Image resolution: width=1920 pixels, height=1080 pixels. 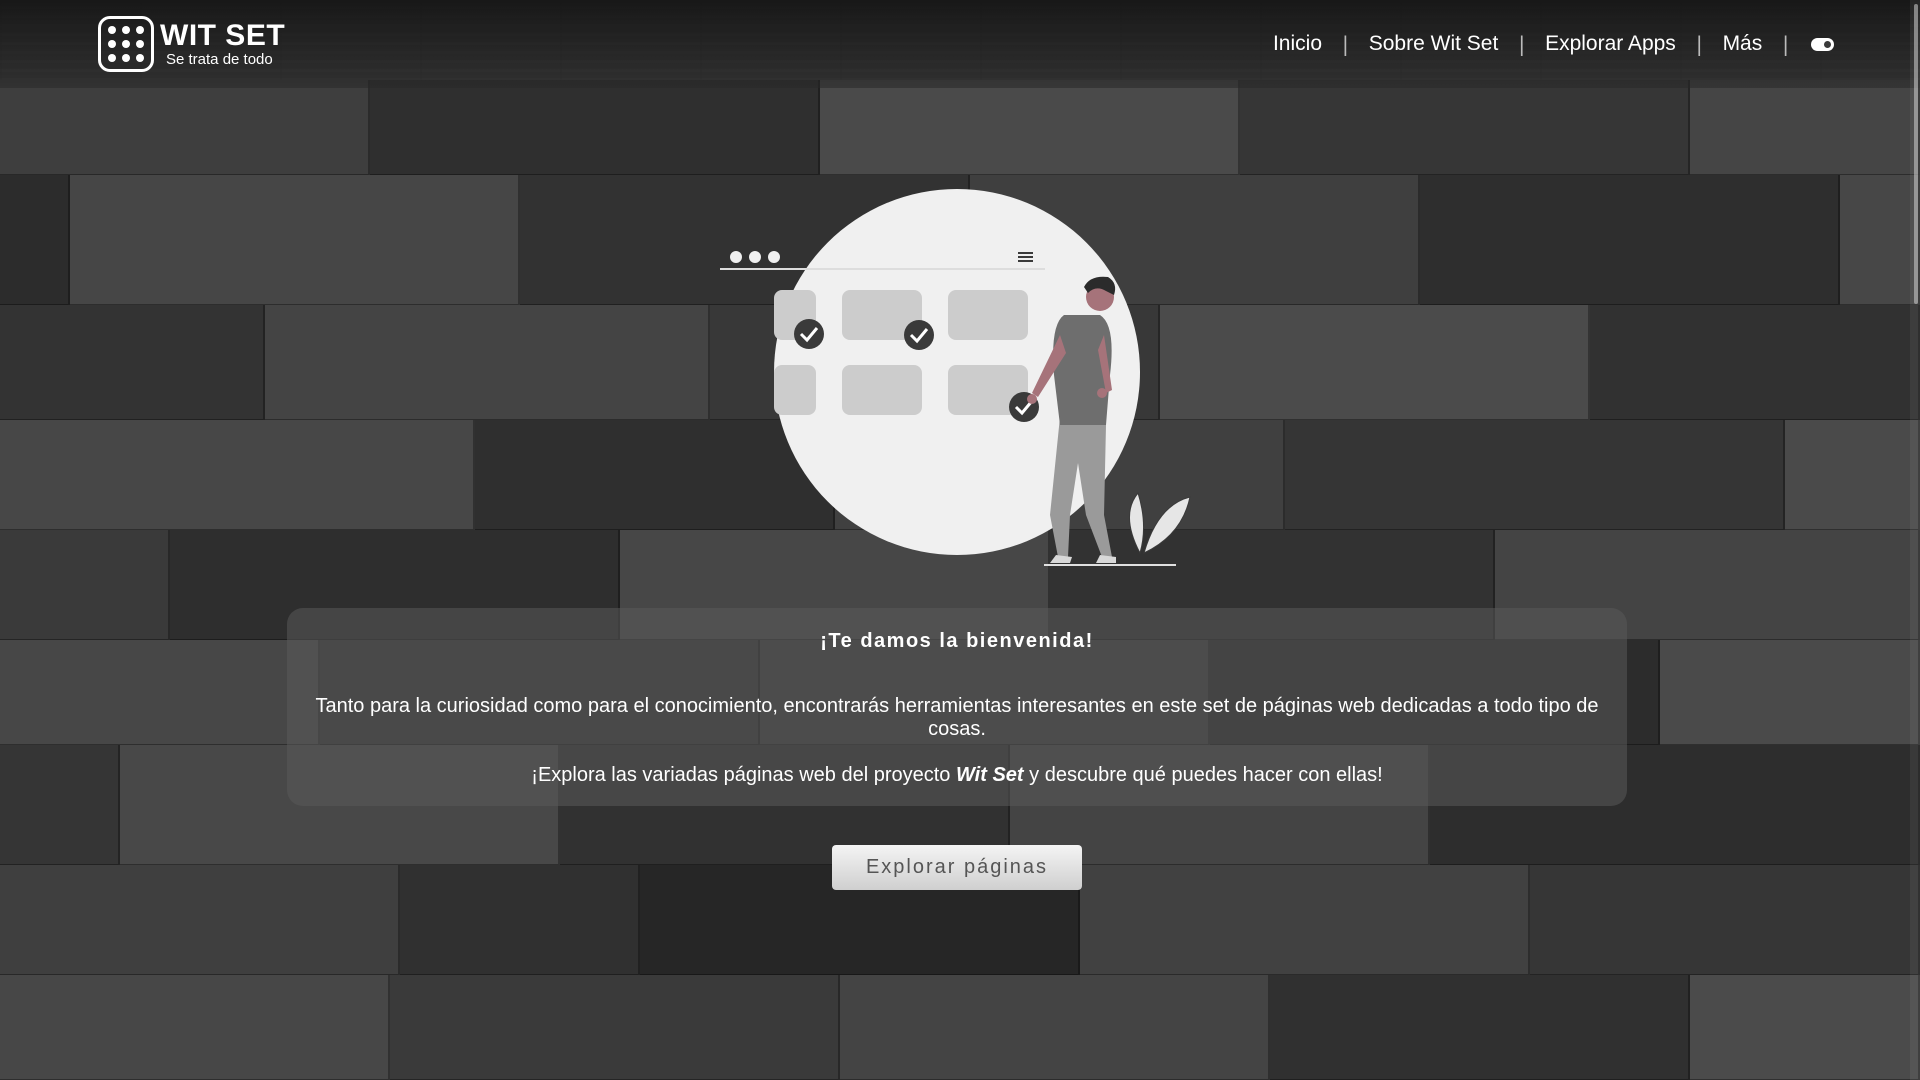 What do you see at coordinates (126, 44) in the screenshot?
I see `grid-dots-icon` at bounding box center [126, 44].